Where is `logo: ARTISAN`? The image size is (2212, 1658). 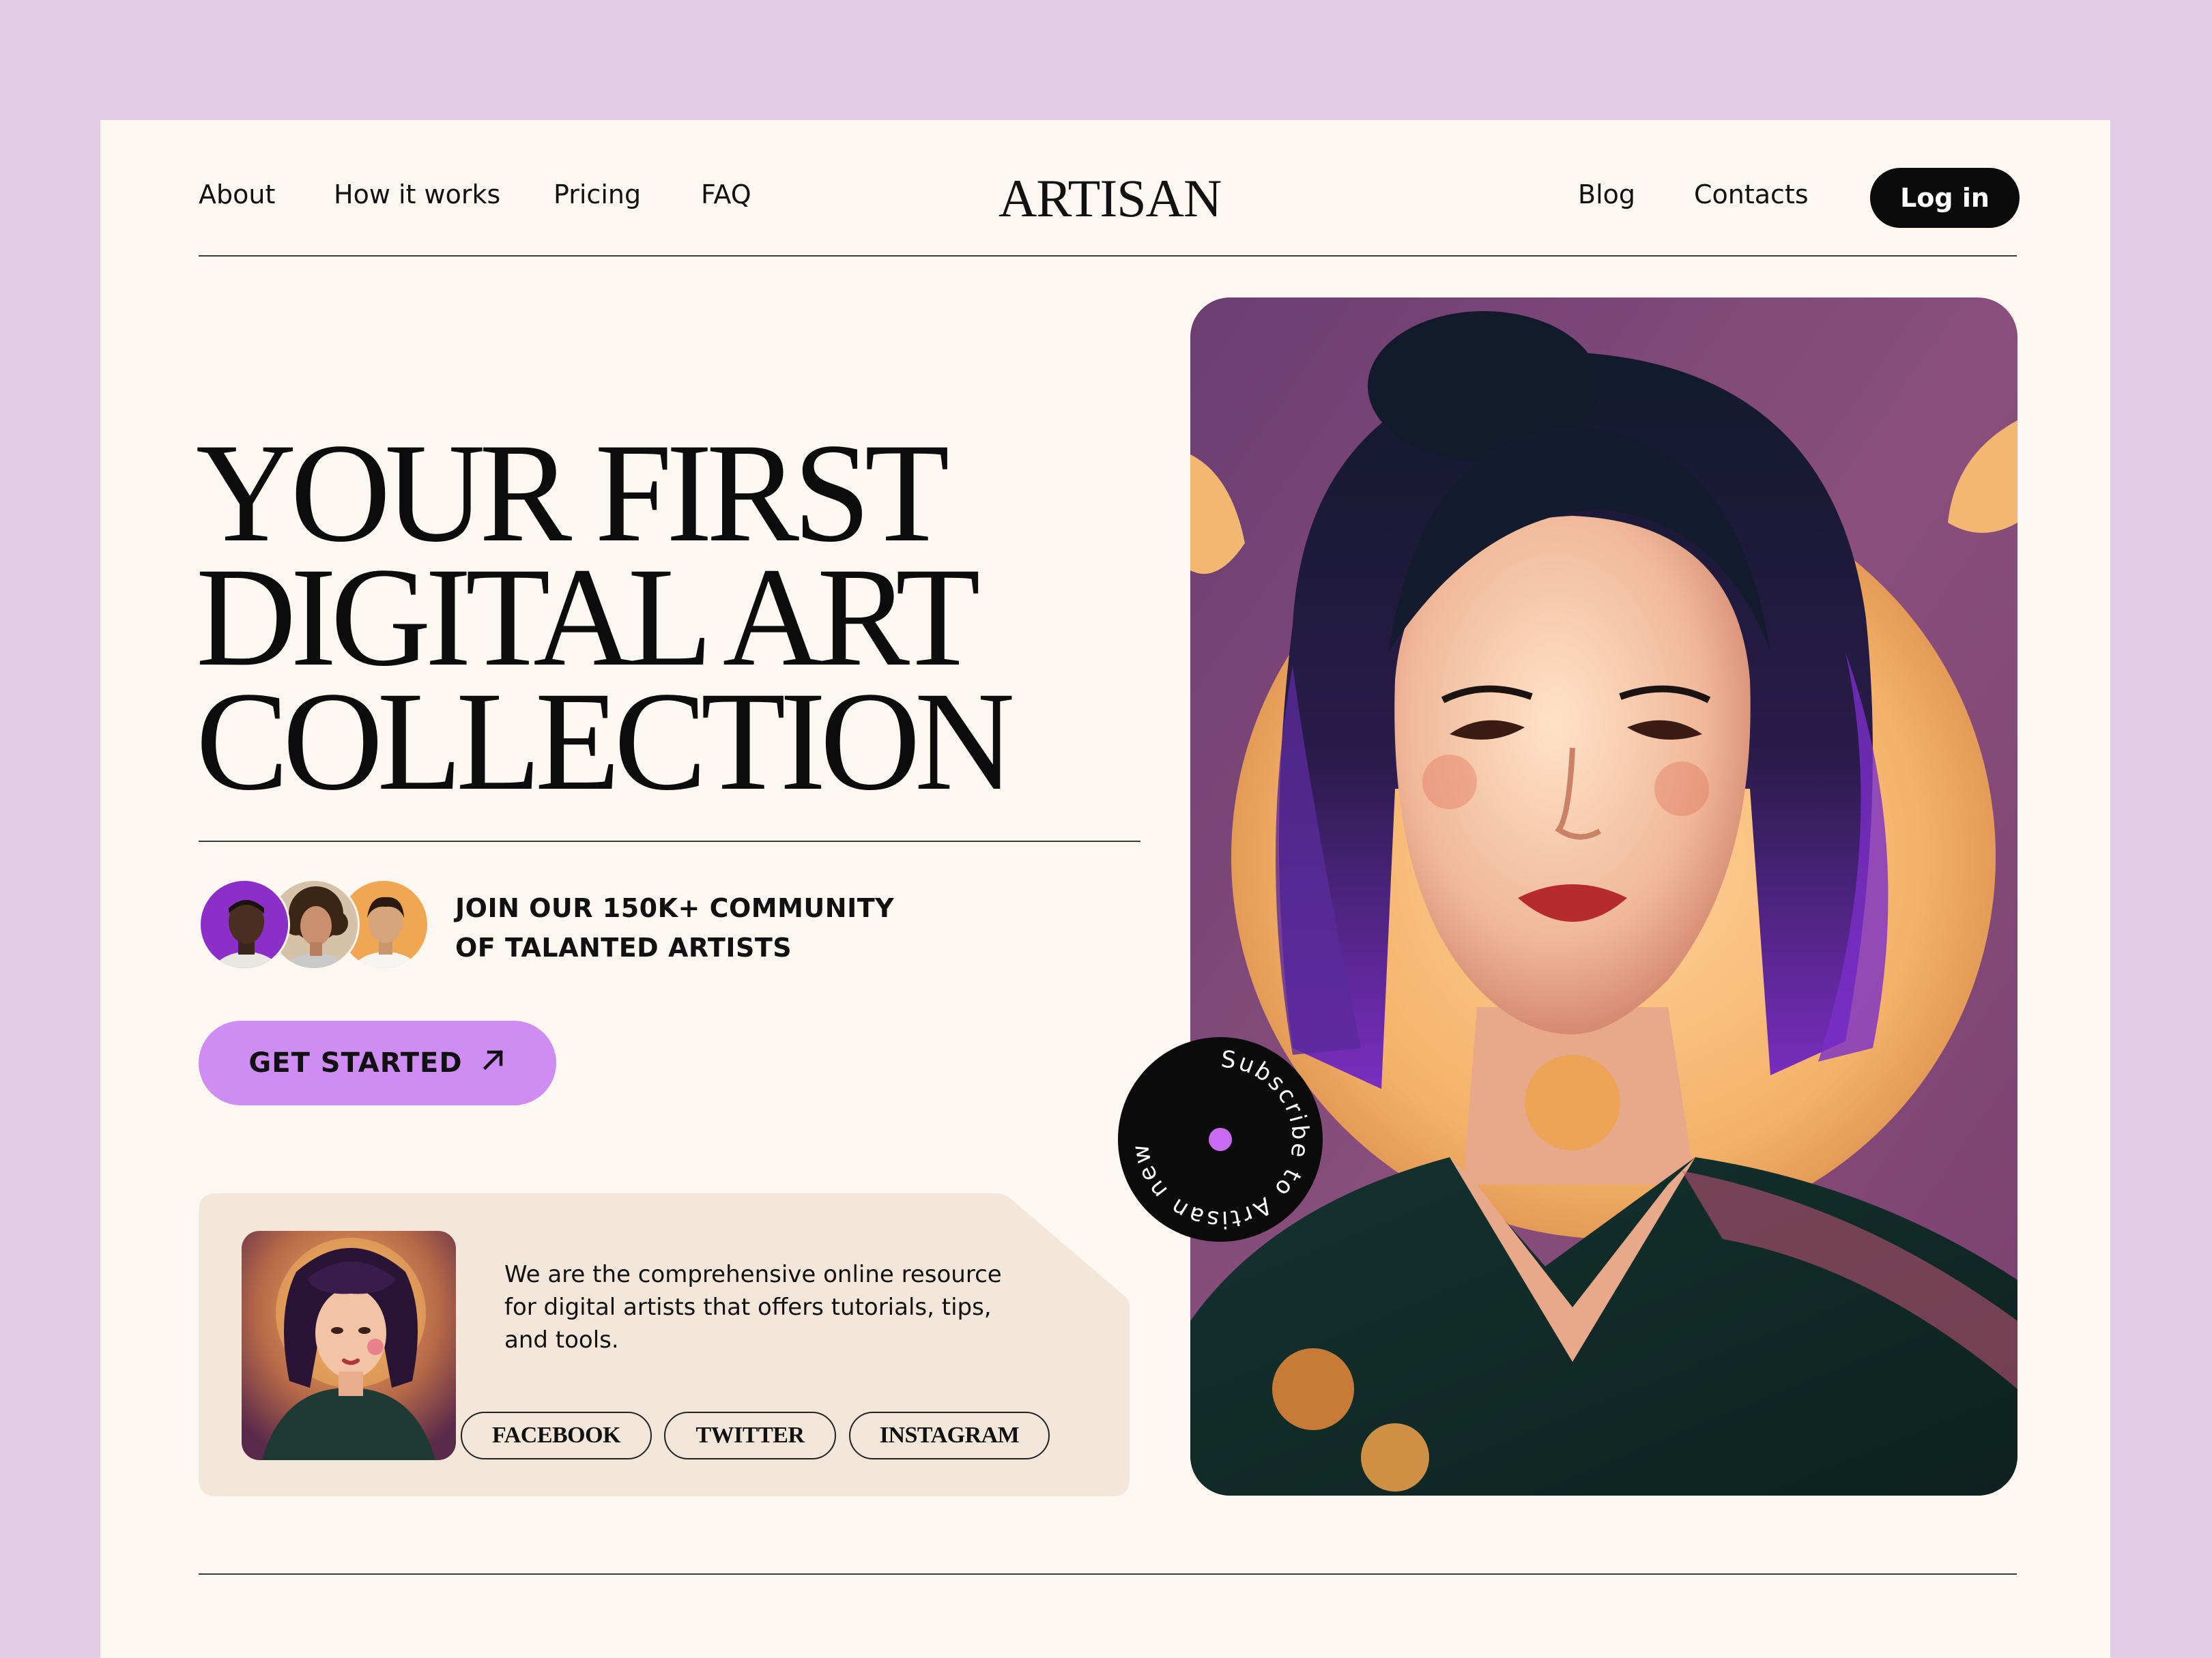 logo: ARTISAN is located at coordinates (1110, 199).